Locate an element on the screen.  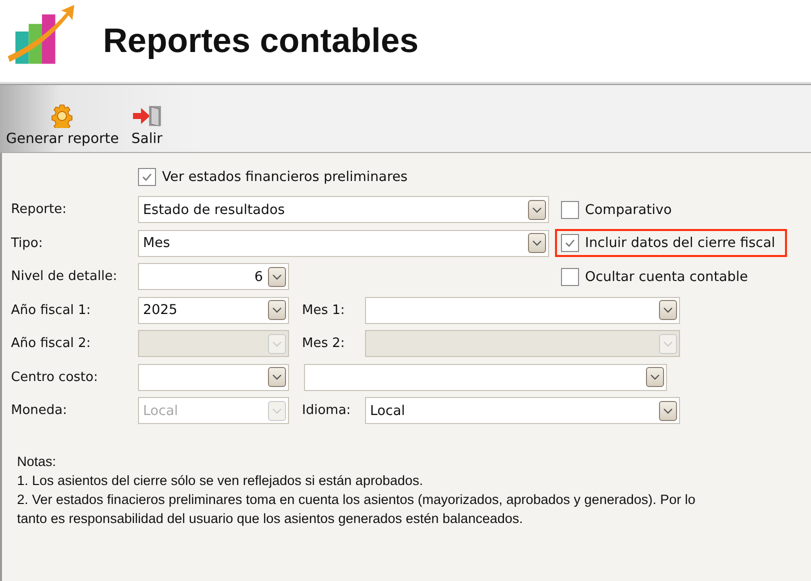
checkbox-option: Ver estados financieros preliminares is located at coordinates (273, 177).